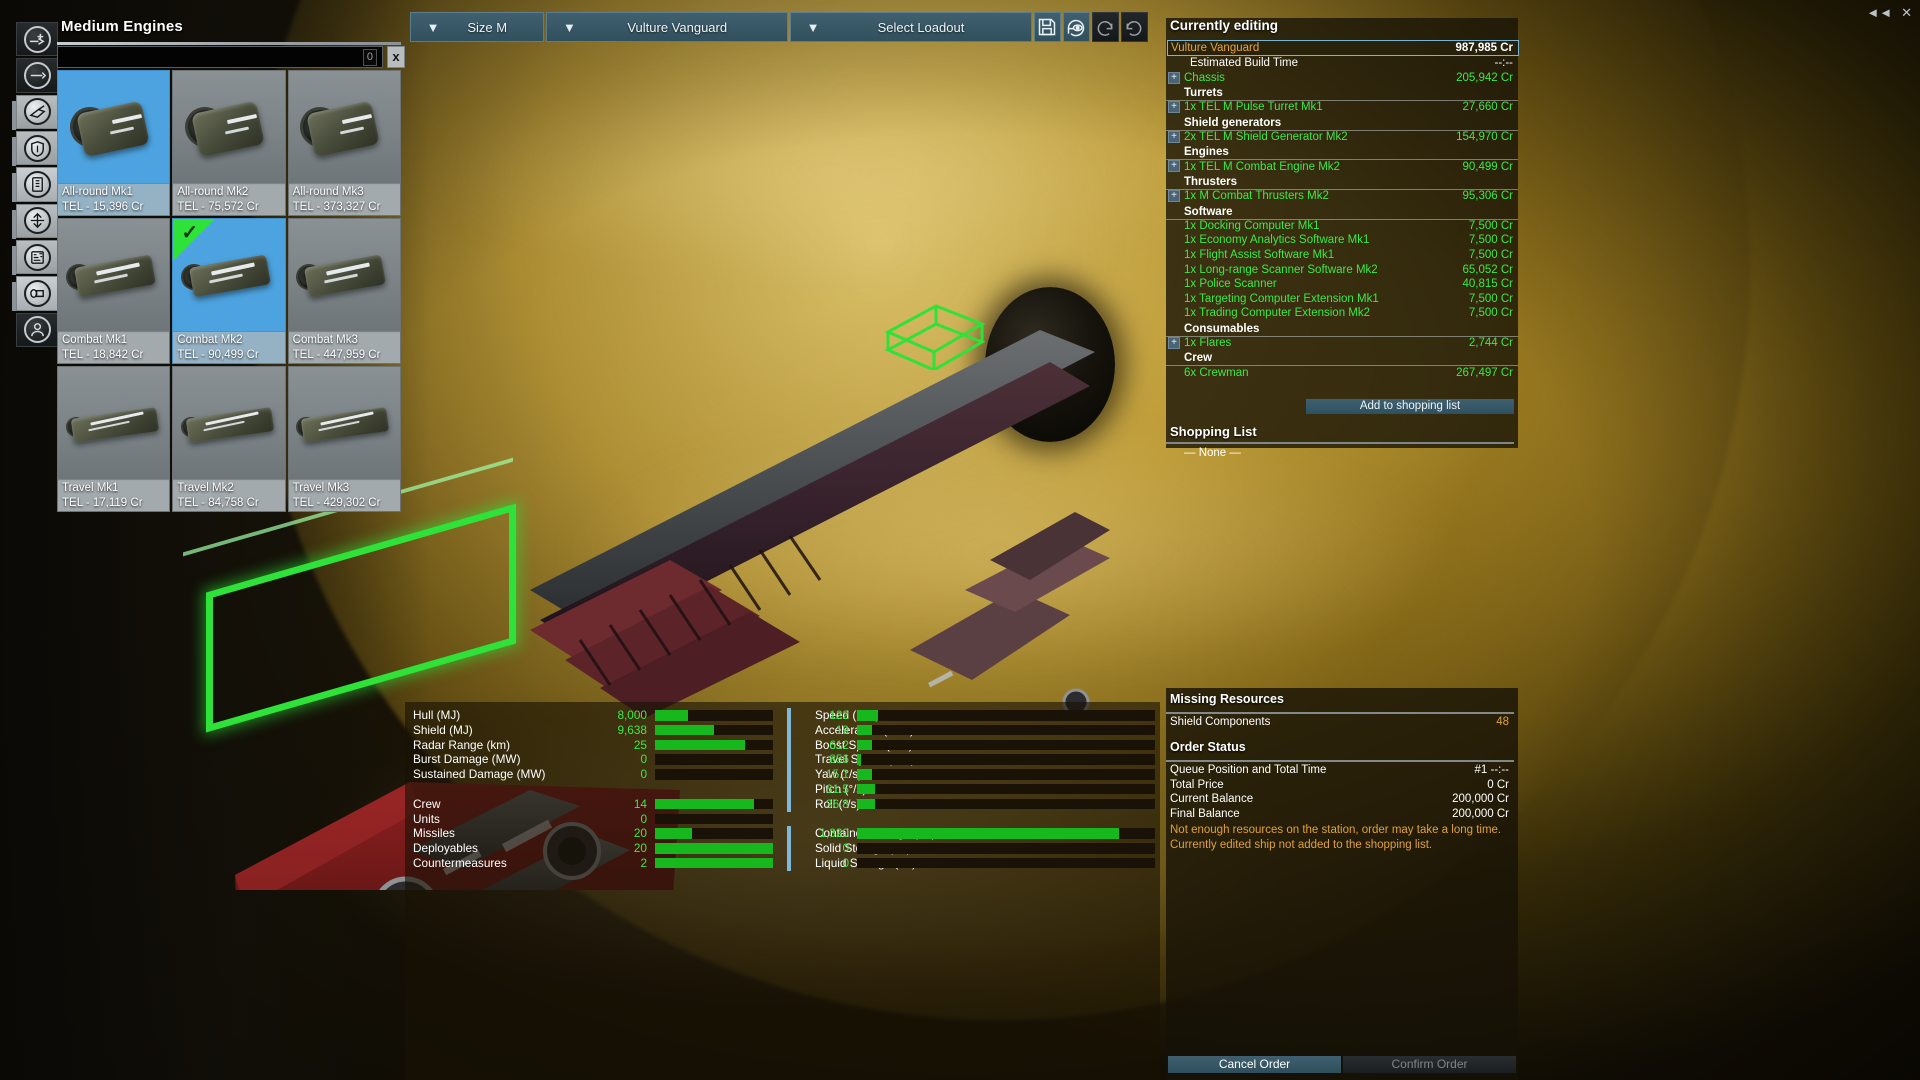 This screenshot has width=1920, height=1080. I want to click on build-section-header: Software, so click(1208, 211).